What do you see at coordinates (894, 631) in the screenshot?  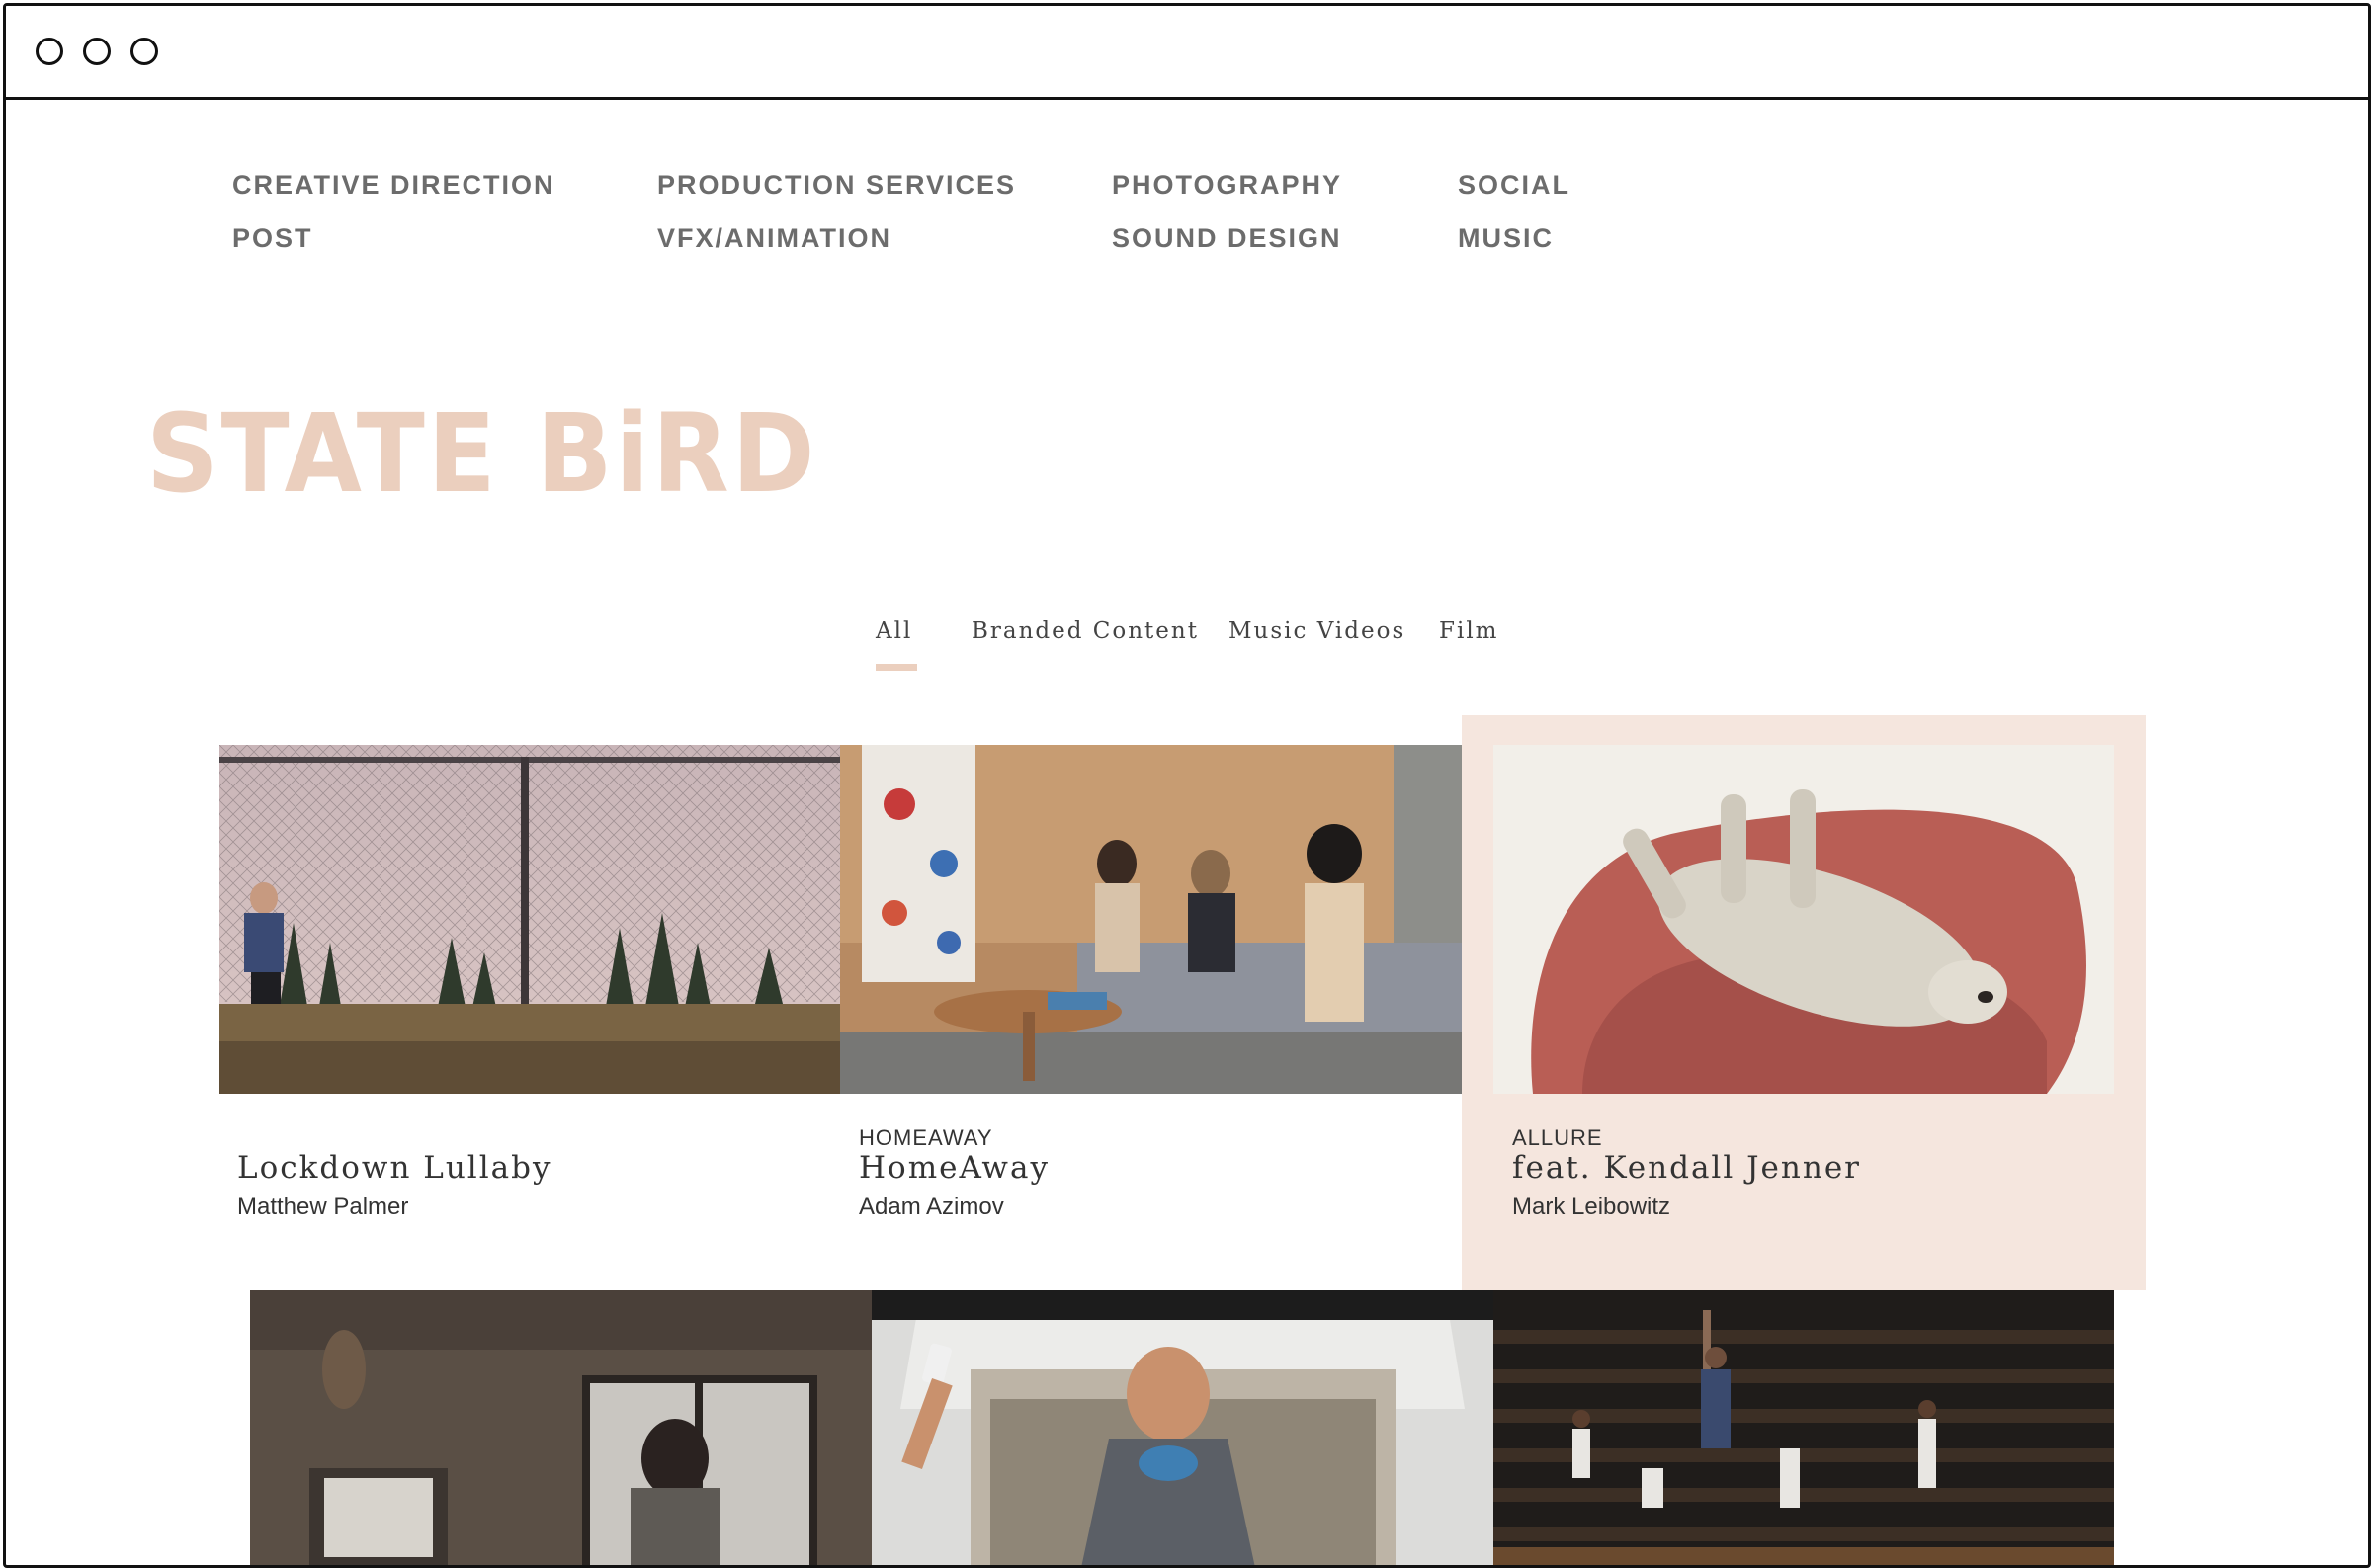 I see `tab-all: All` at bounding box center [894, 631].